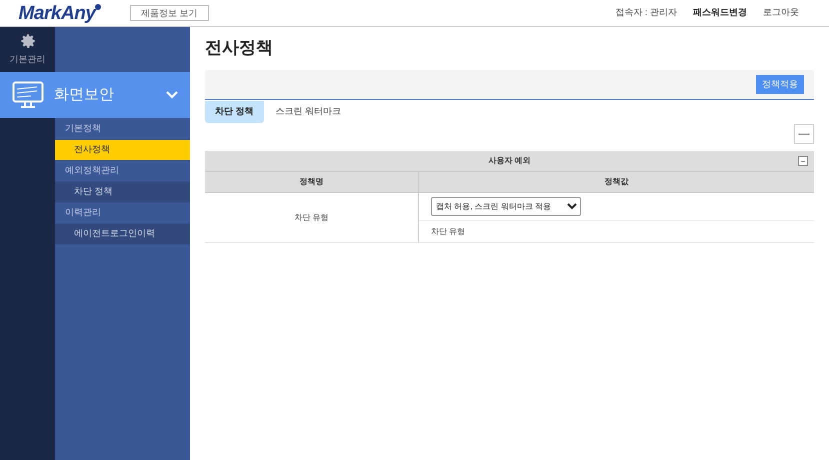  I want to click on logout-link: 로그아웃, so click(781, 13).